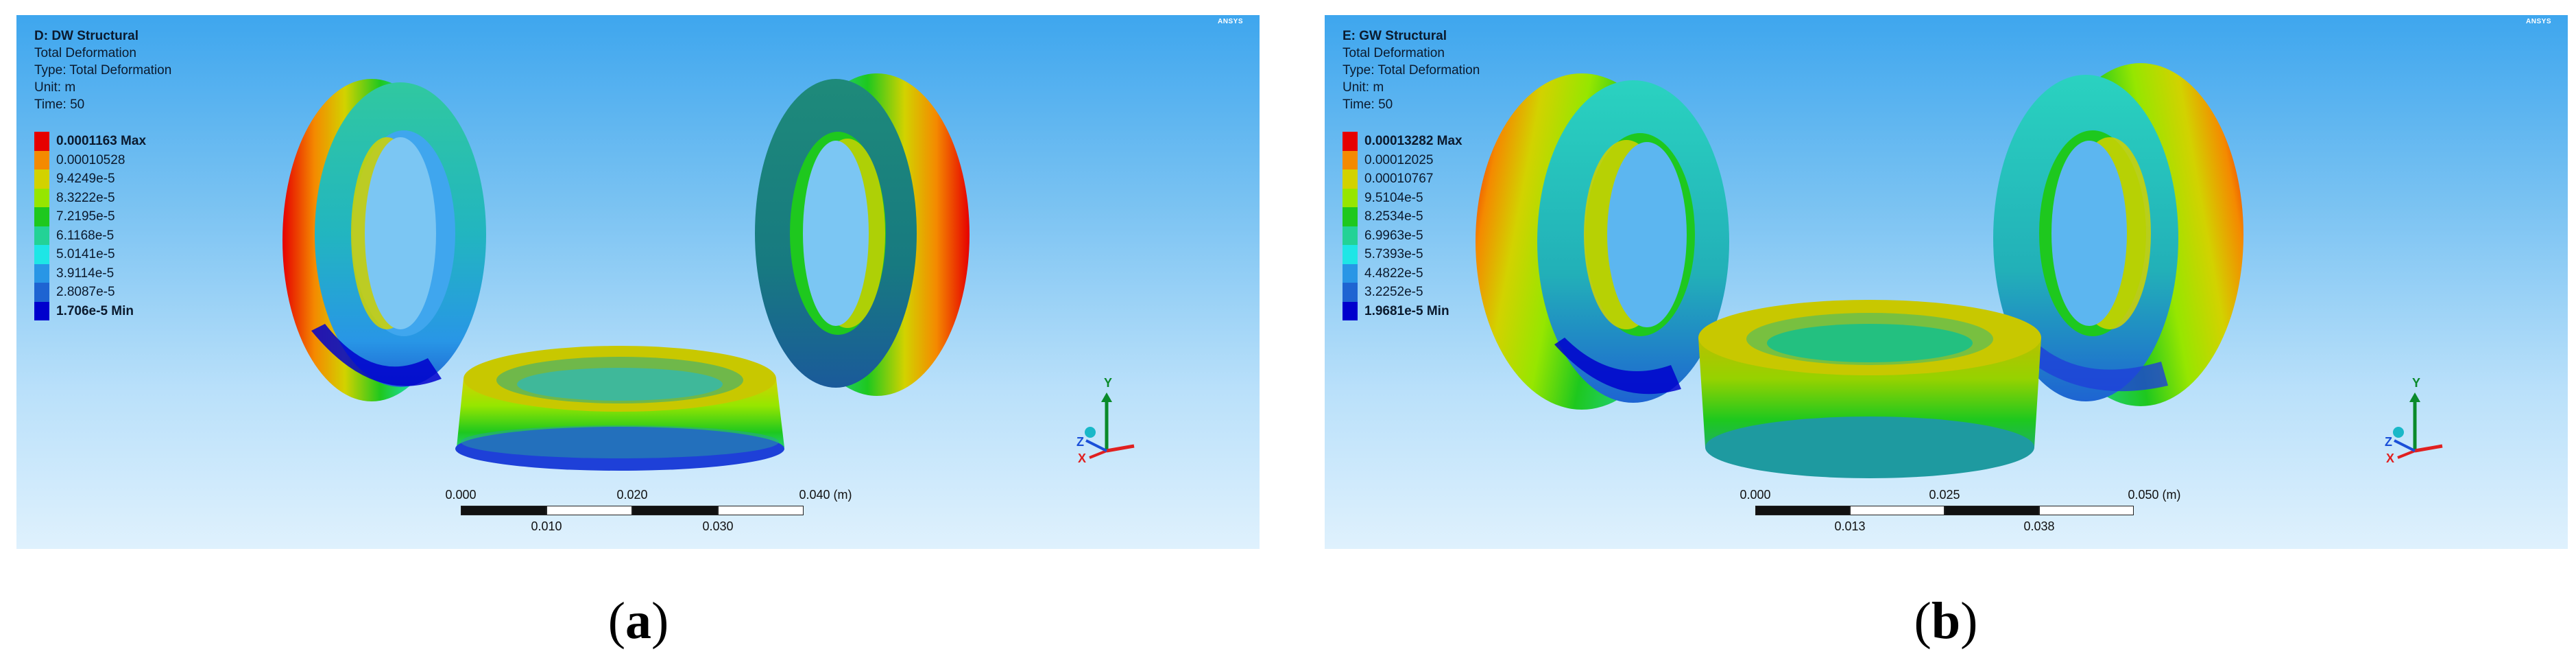 The height and width of the screenshot is (669, 2576). Describe the element at coordinates (863, 234) in the screenshot. I see `right-roller-ring` at that location.